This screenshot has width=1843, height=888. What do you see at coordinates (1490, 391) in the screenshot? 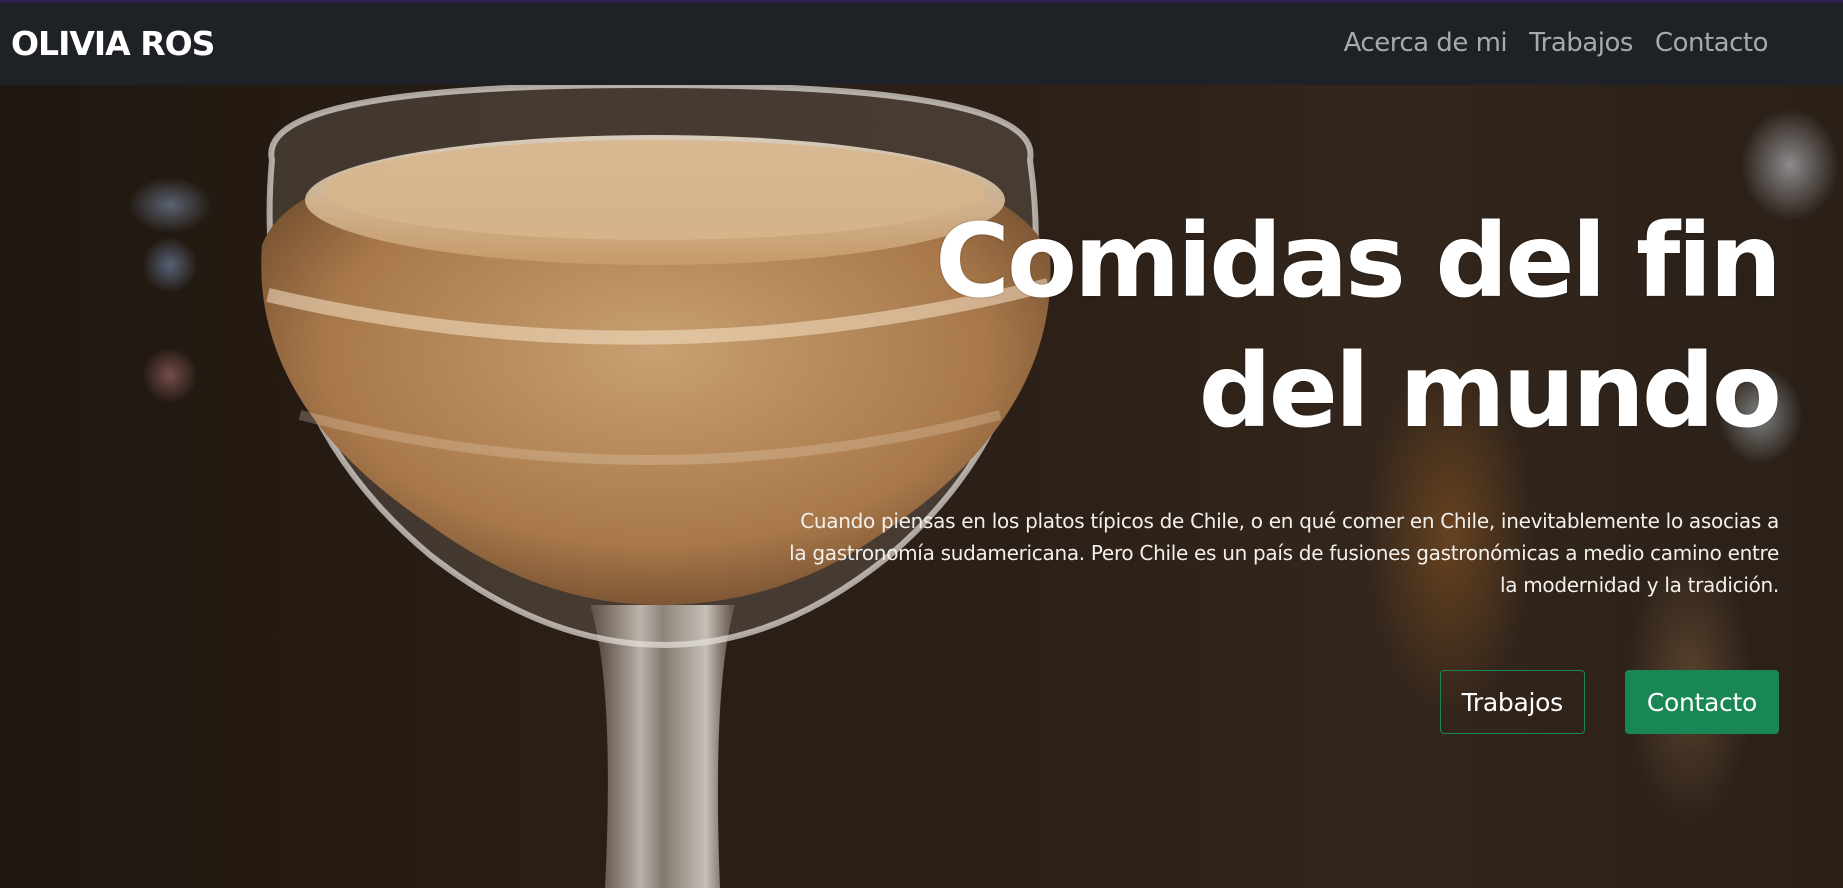
I see `hero-title-line-2: del mundo` at bounding box center [1490, 391].